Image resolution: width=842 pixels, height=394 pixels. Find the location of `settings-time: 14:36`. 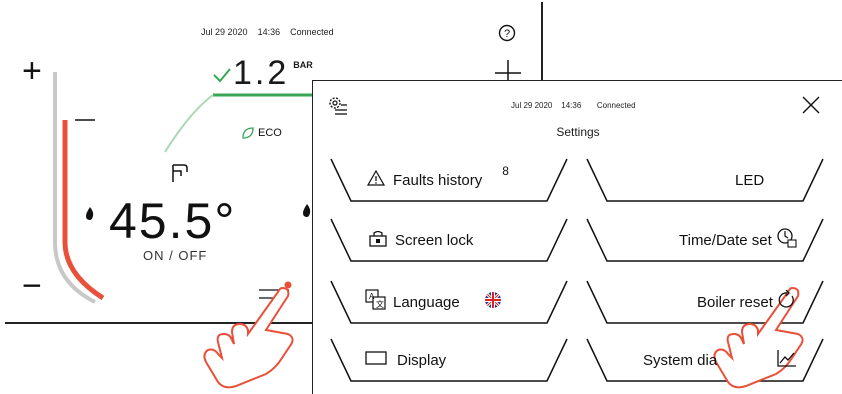

settings-time: 14:36 is located at coordinates (571, 105).